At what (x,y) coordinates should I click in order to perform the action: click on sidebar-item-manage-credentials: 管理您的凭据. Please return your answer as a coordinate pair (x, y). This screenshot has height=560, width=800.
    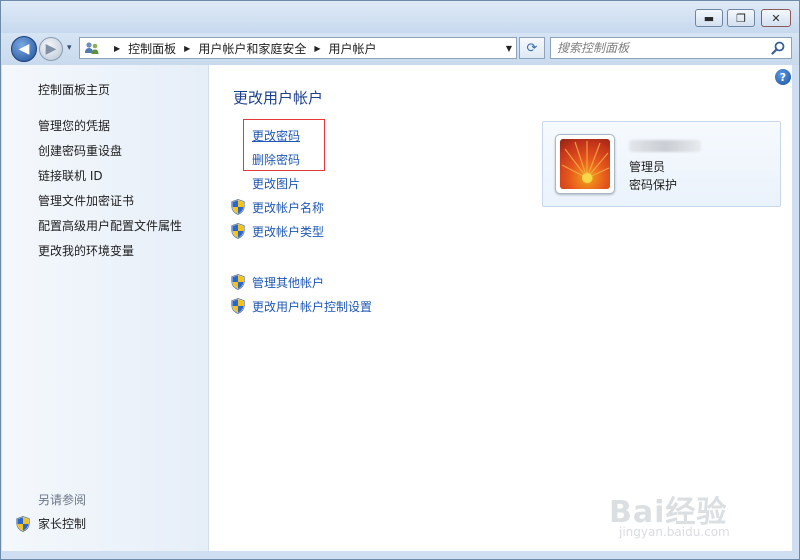
    Looking at the image, I should click on (74, 125).